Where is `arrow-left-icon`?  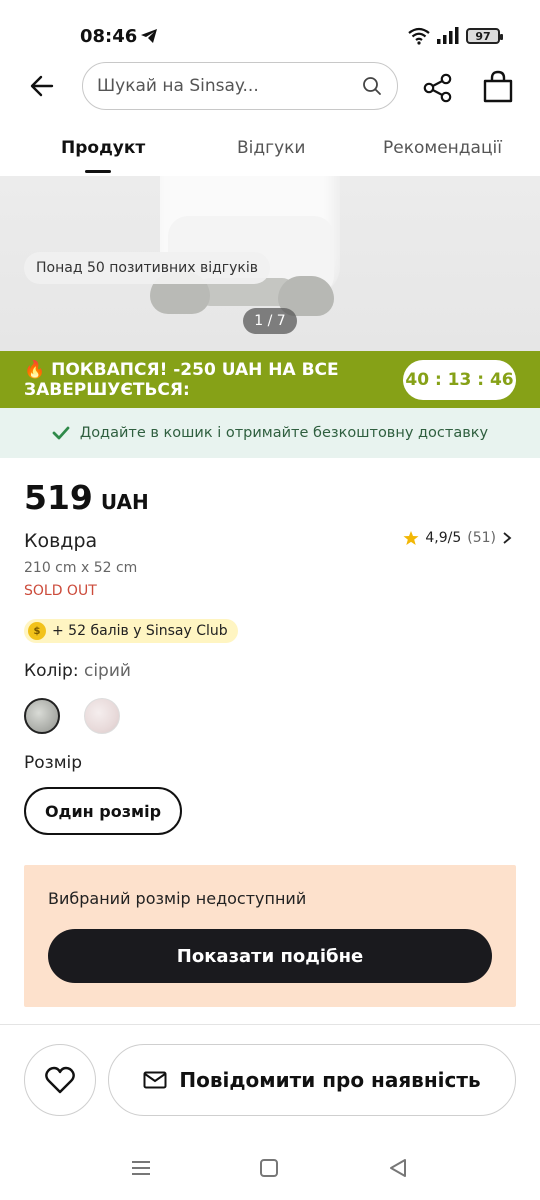
arrow-left-icon is located at coordinates (42, 86).